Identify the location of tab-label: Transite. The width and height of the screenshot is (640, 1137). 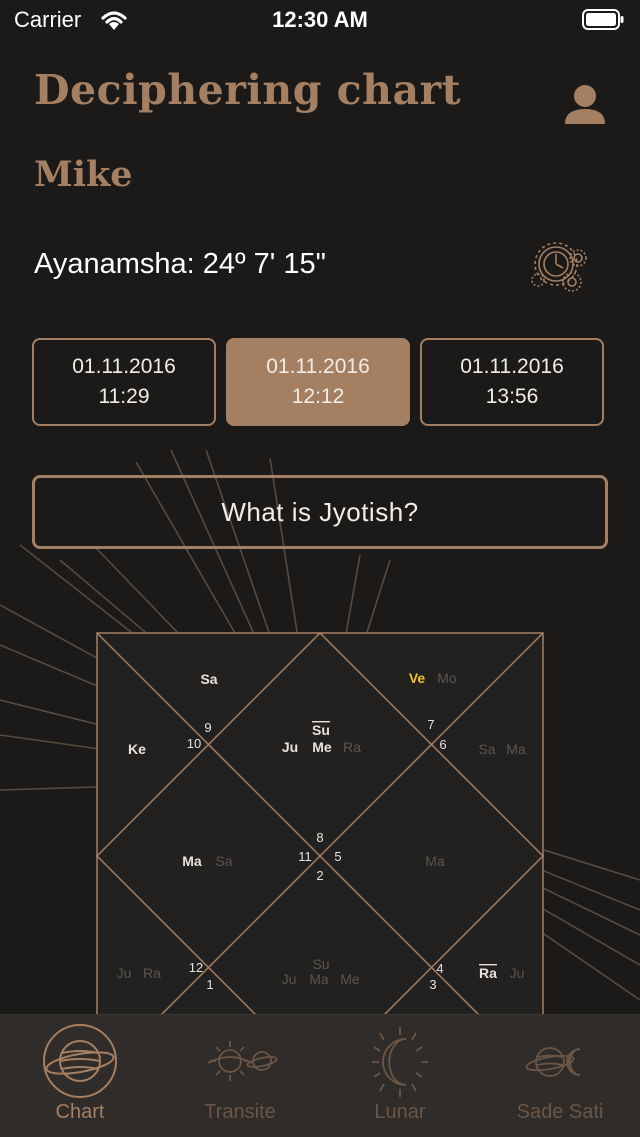
(240, 1112).